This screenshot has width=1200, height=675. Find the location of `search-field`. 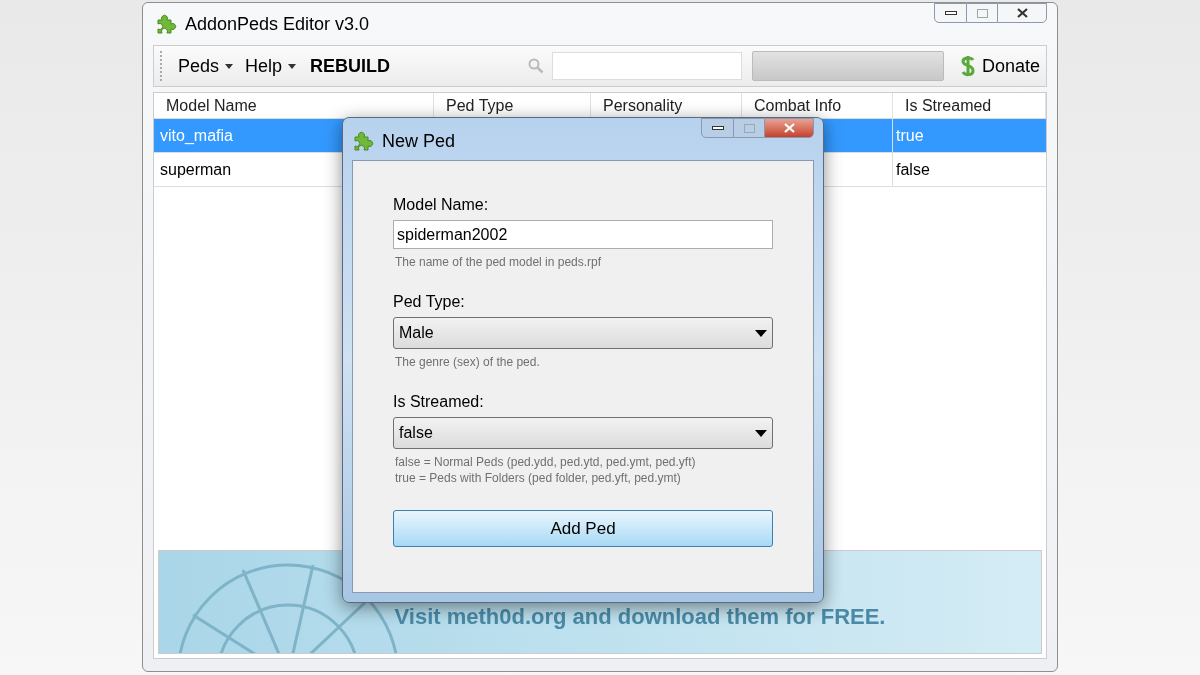

search-field is located at coordinates (646, 66).